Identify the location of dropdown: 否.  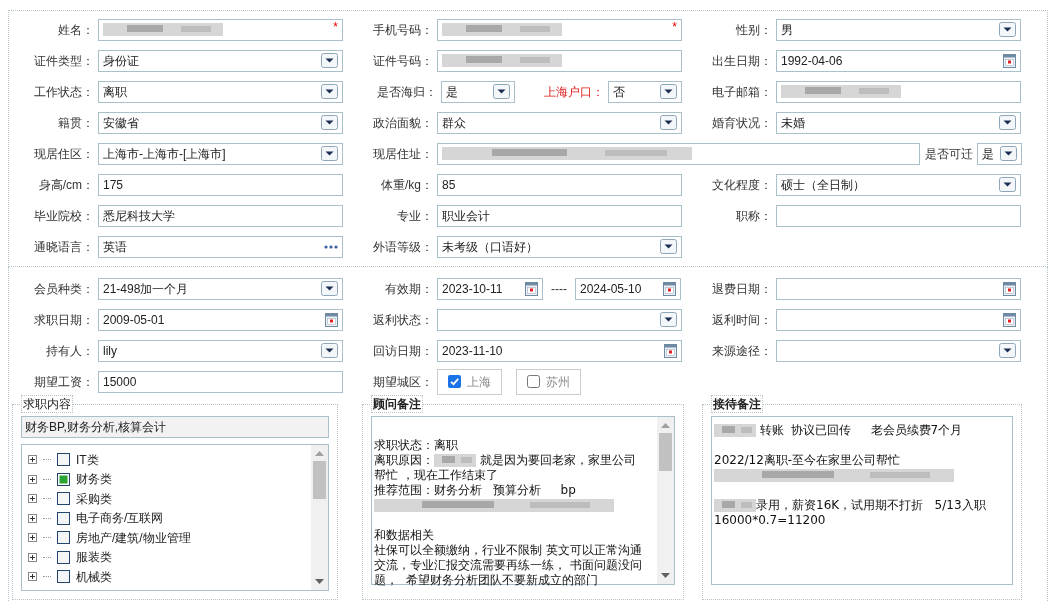
(645, 91).